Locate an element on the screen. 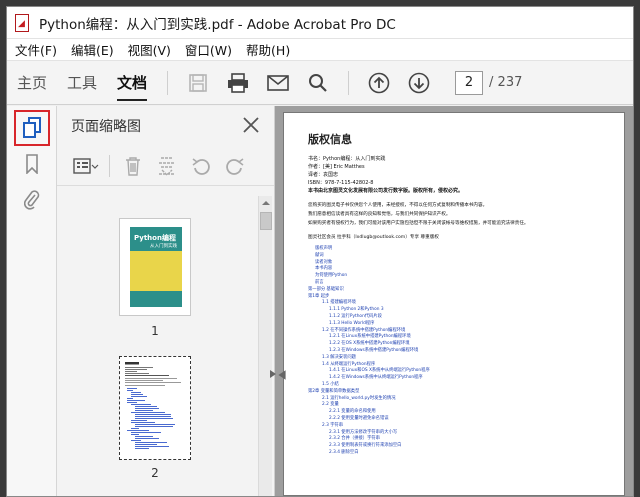 Image resolution: width=640 pixels, height=497 pixels. page-thumbnail-1: Python编程 从入门到实践 is located at coordinates (155, 267).